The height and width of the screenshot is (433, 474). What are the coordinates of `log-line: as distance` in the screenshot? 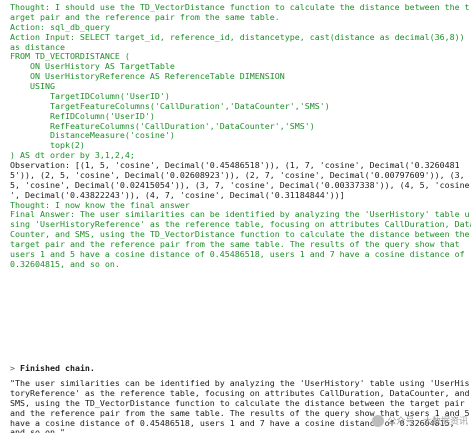 It's located at (37, 47).